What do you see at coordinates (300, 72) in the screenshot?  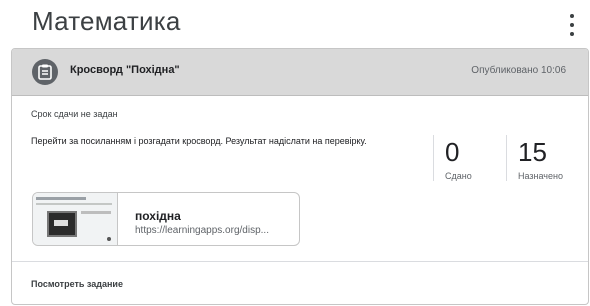 I see `card-header: Кросворд "Похідна" Опубликовано 10:06` at bounding box center [300, 72].